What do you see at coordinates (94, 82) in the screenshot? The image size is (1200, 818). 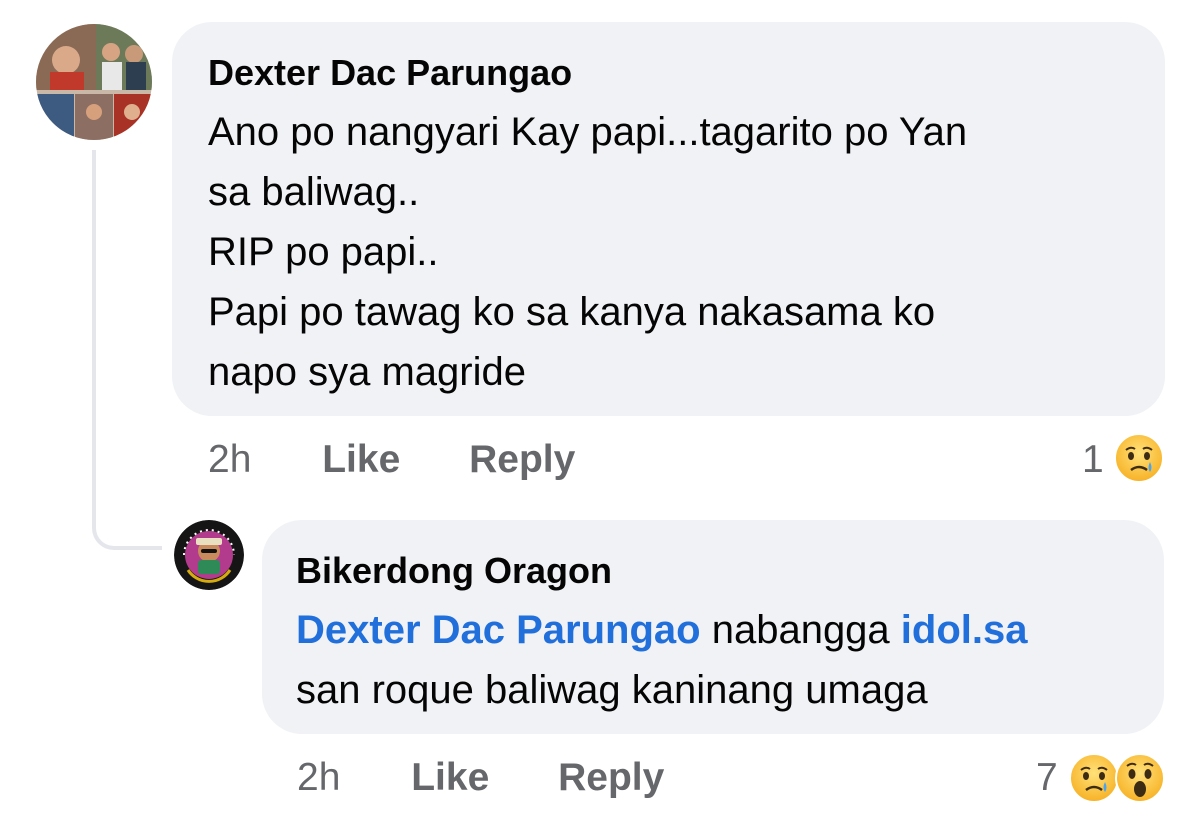 I see `commenter-avatar` at bounding box center [94, 82].